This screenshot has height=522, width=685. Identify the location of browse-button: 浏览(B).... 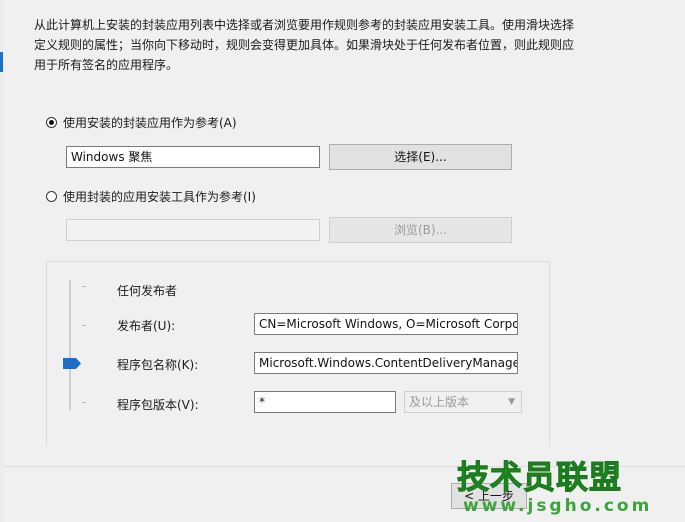
(420, 230).